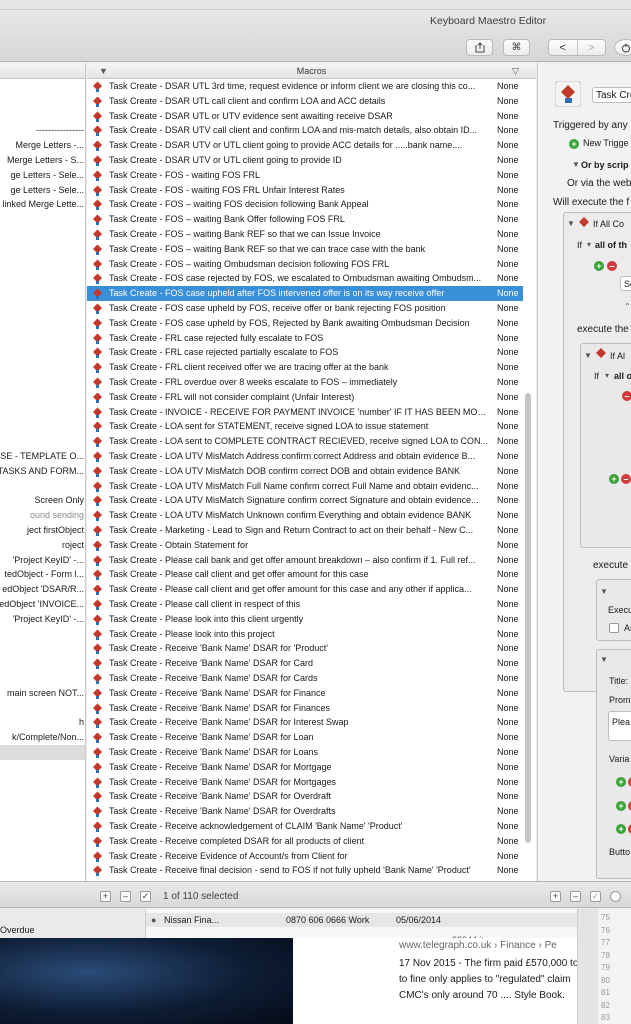 The height and width of the screenshot is (1024, 631). I want to click on add-variable-icon-3: +, so click(621, 829).